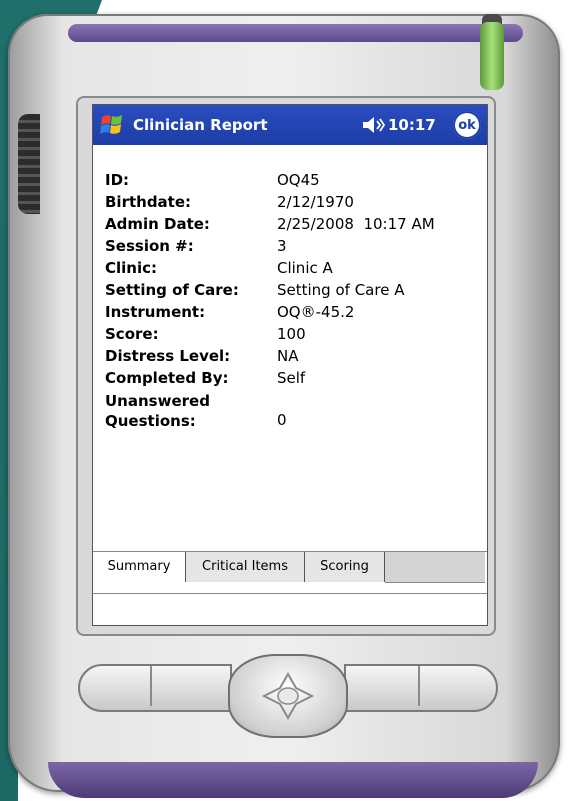 The height and width of the screenshot is (801, 570). I want to click on ok-button: ok, so click(467, 125).